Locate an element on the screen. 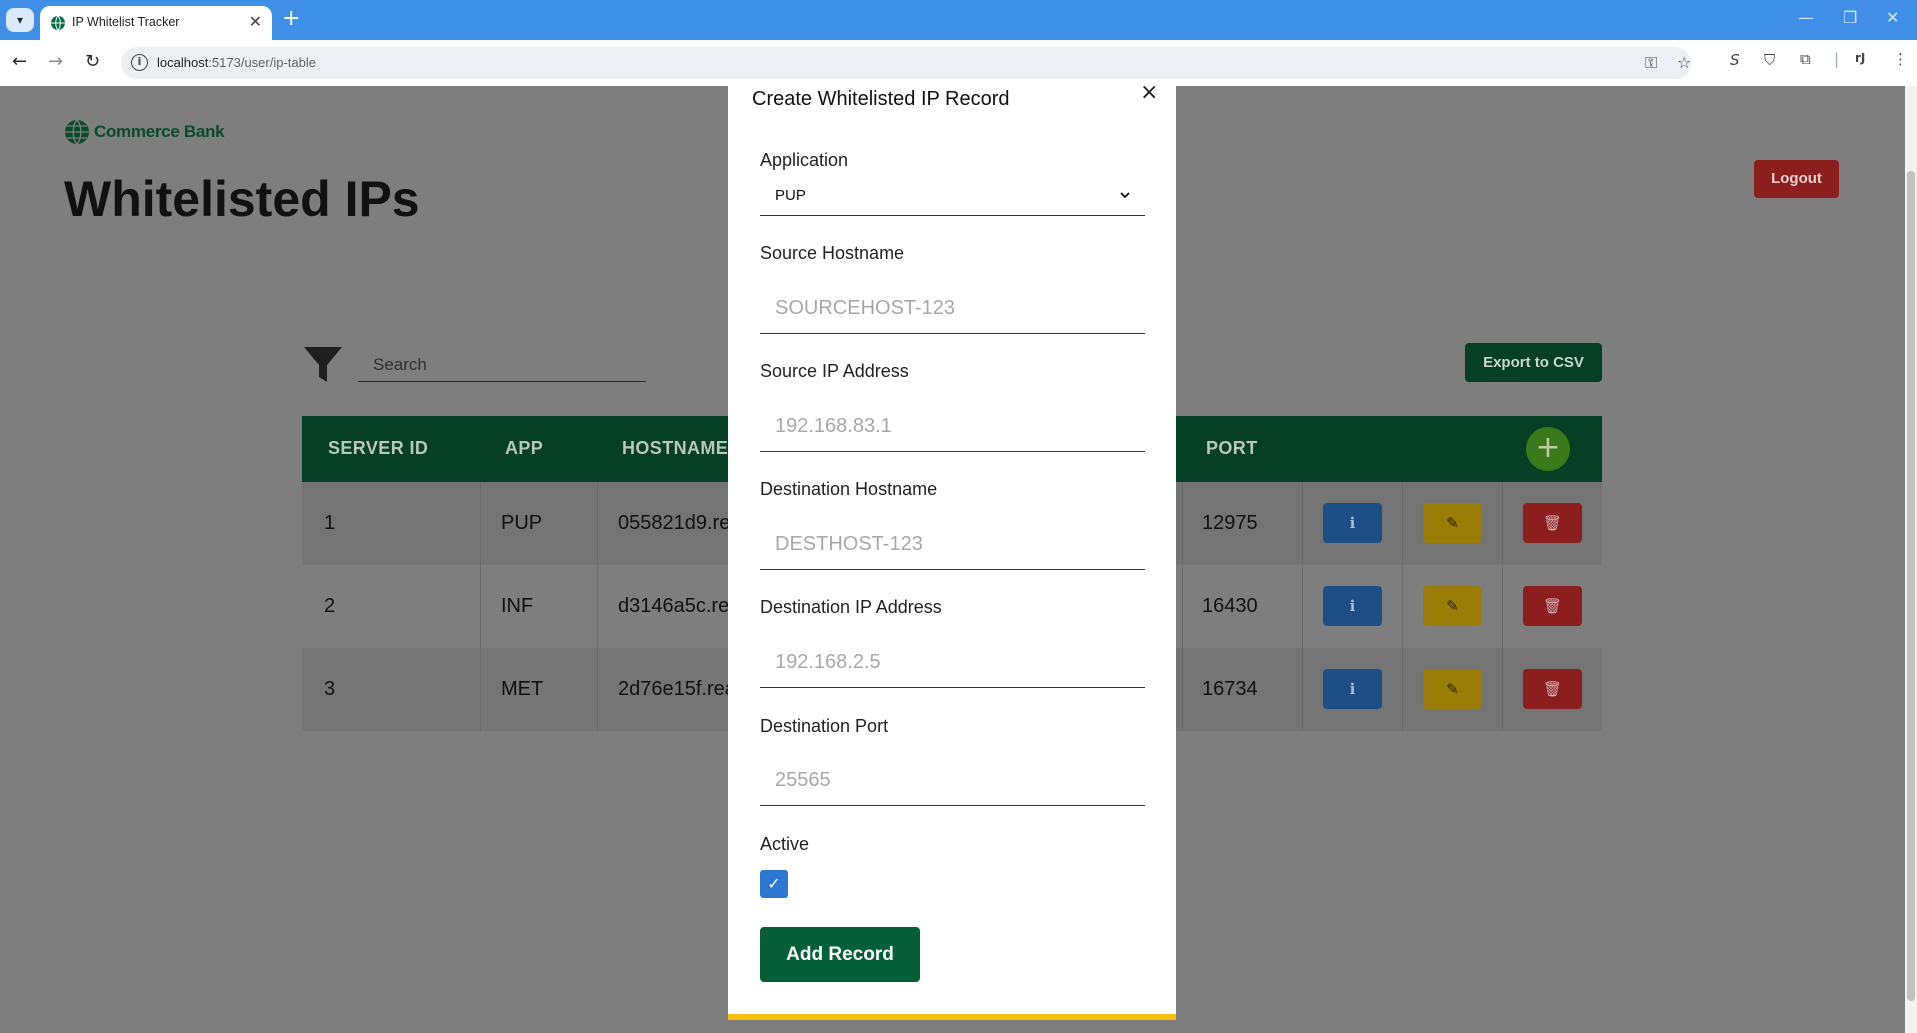 Image resolution: width=1917 pixels, height=1033 pixels. cell-hostname: d3146a5c.re is located at coordinates (674, 606).